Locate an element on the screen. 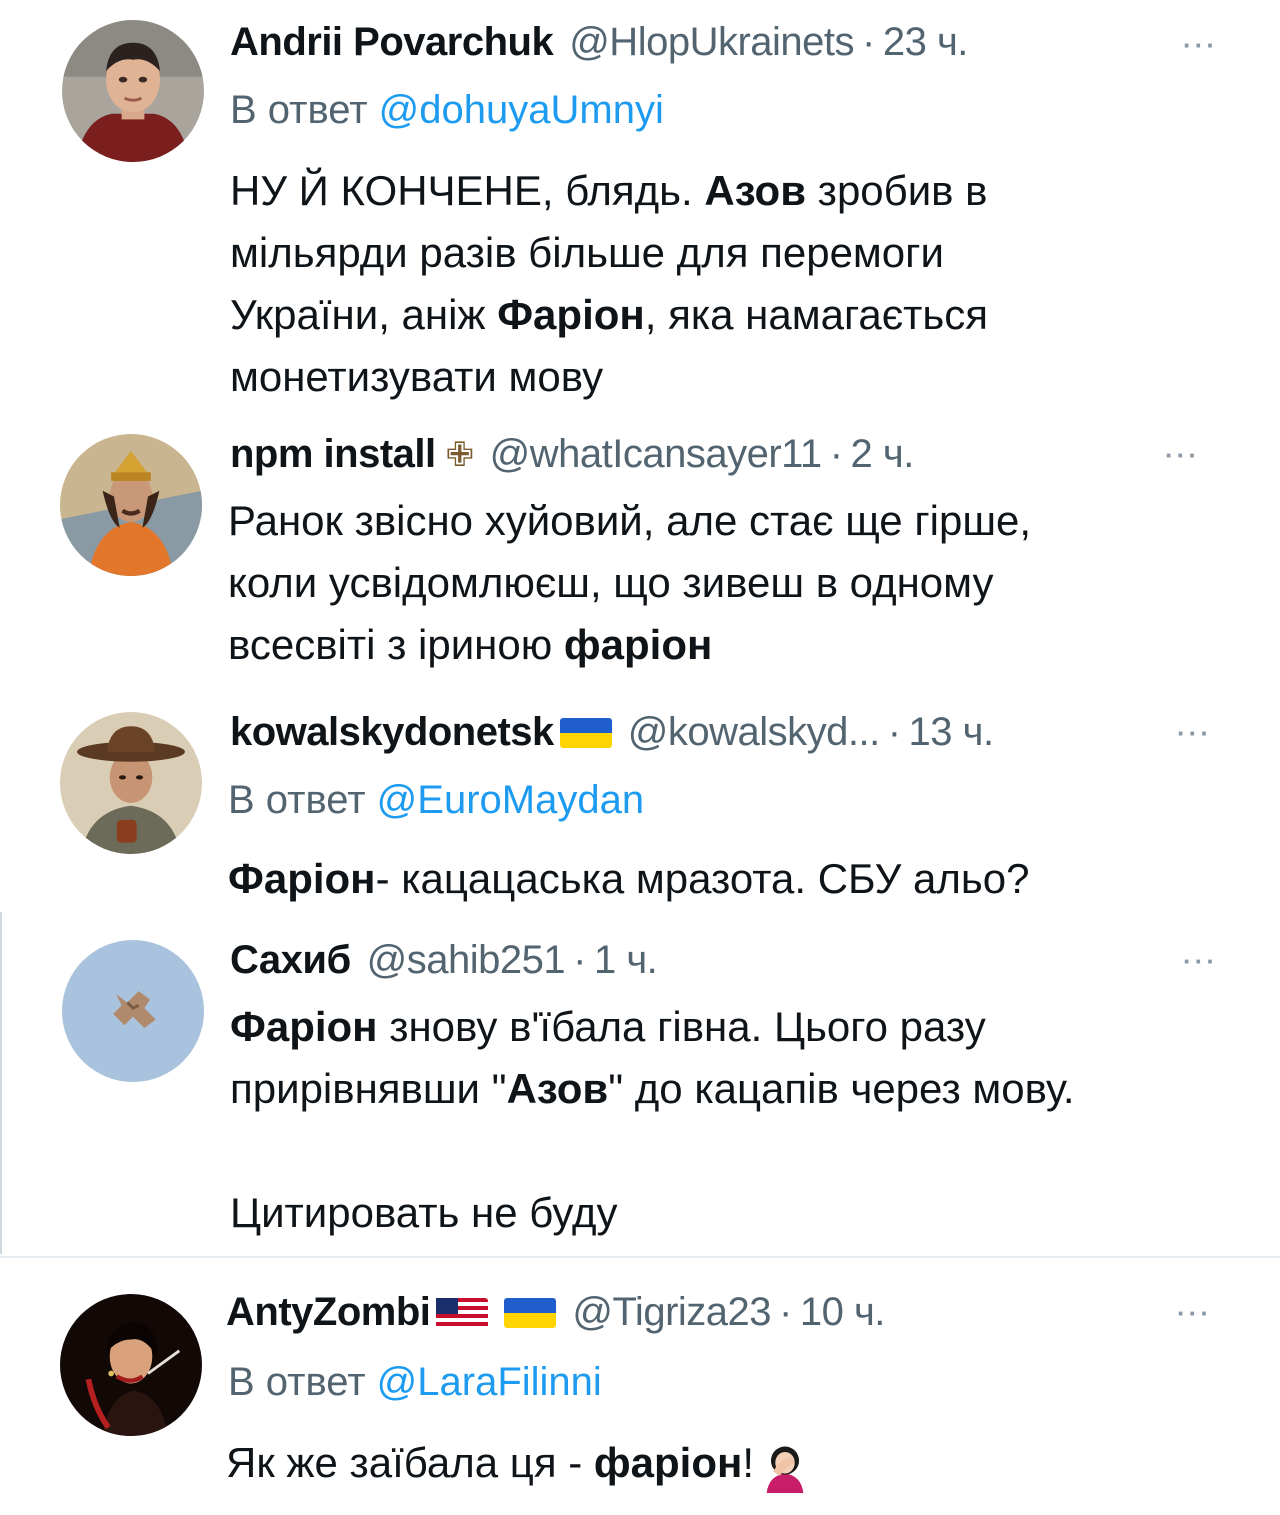  divider is located at coordinates (640, 1257).